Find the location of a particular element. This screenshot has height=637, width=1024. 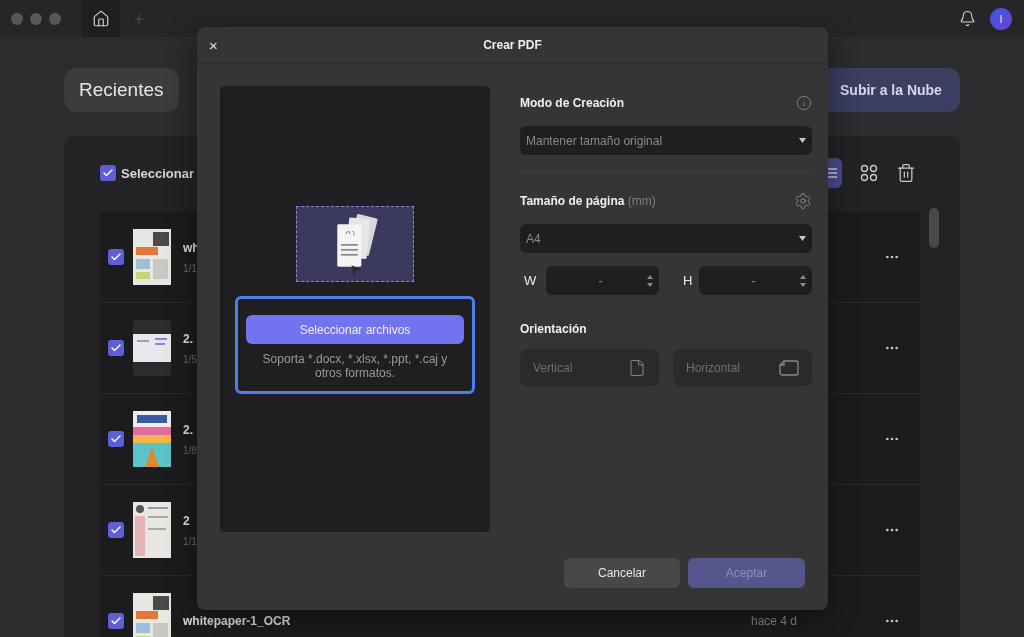

select-all-checkbox is located at coordinates (108, 173).